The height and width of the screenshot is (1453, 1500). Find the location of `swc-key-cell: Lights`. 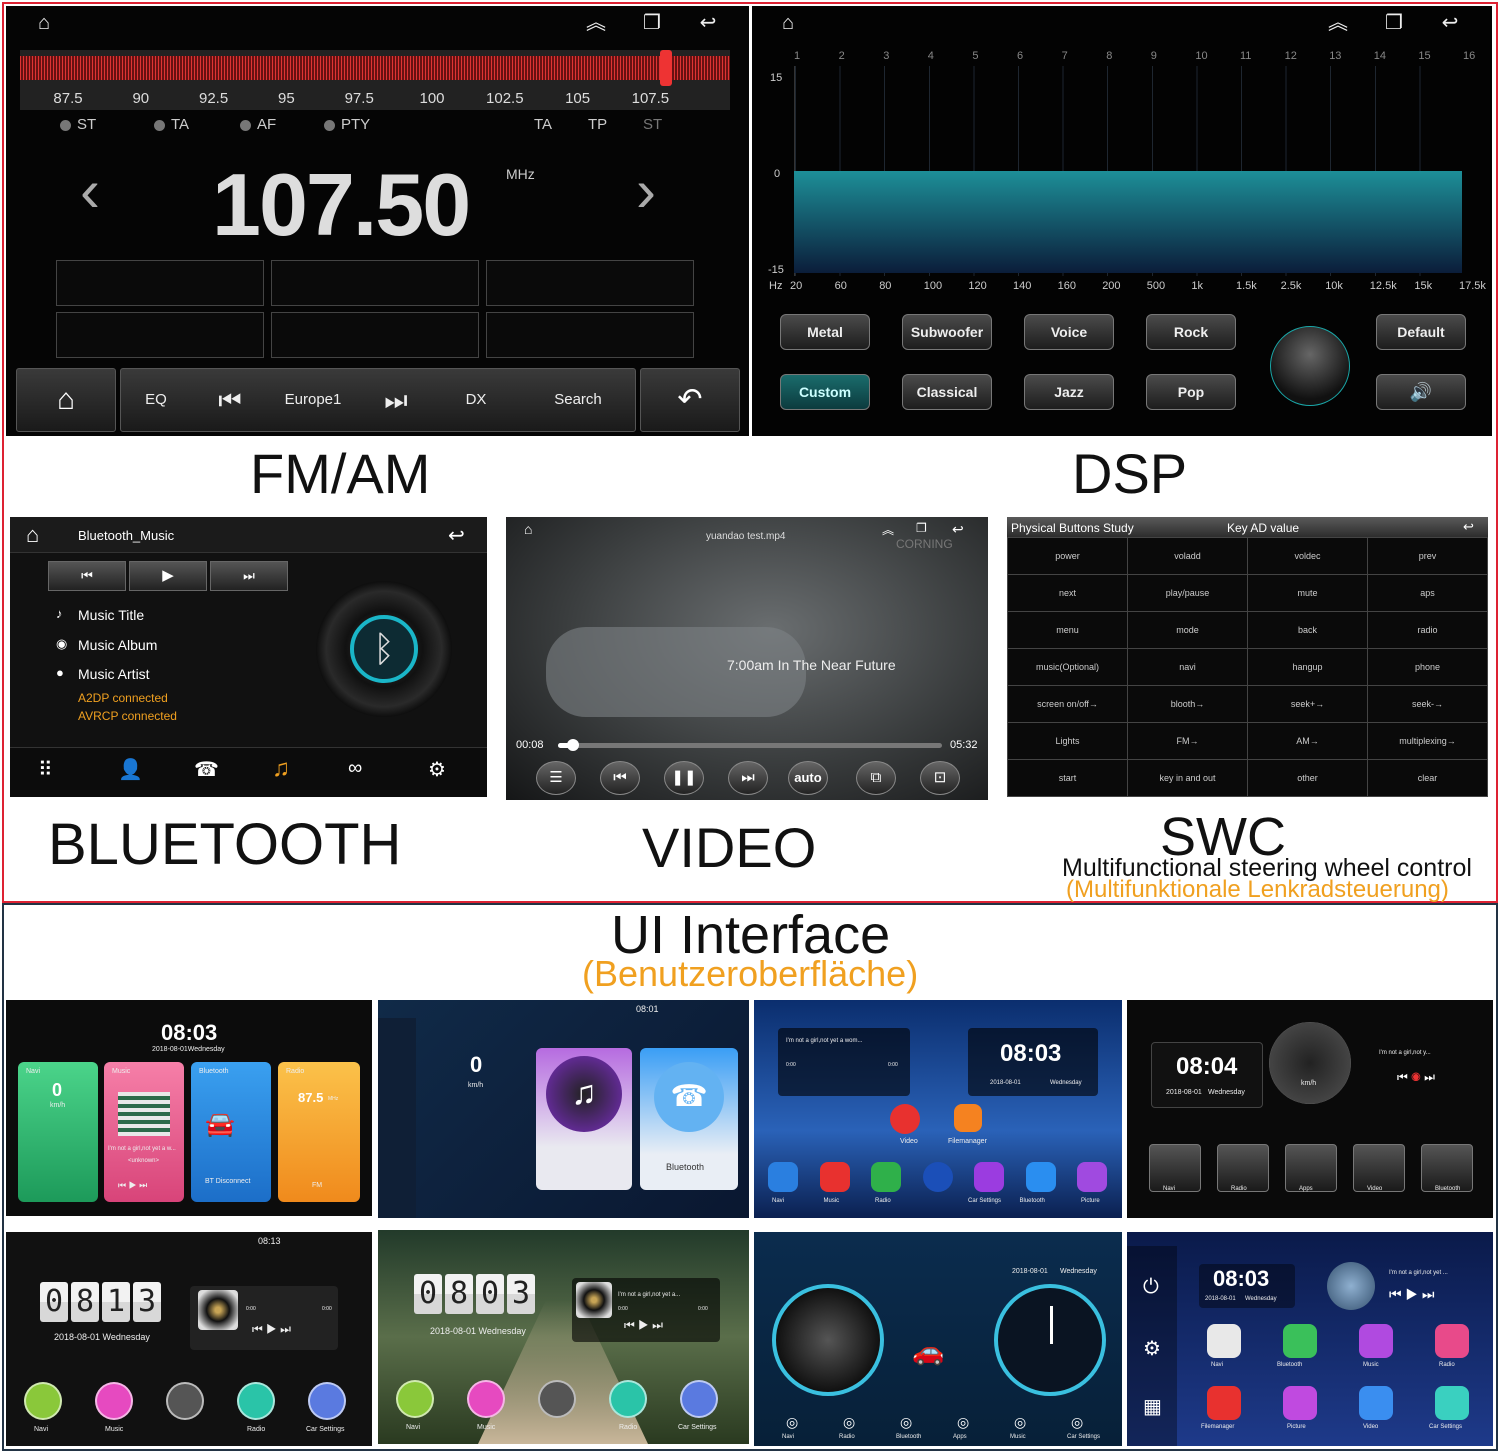

swc-key-cell: Lights is located at coordinates (1067, 741).